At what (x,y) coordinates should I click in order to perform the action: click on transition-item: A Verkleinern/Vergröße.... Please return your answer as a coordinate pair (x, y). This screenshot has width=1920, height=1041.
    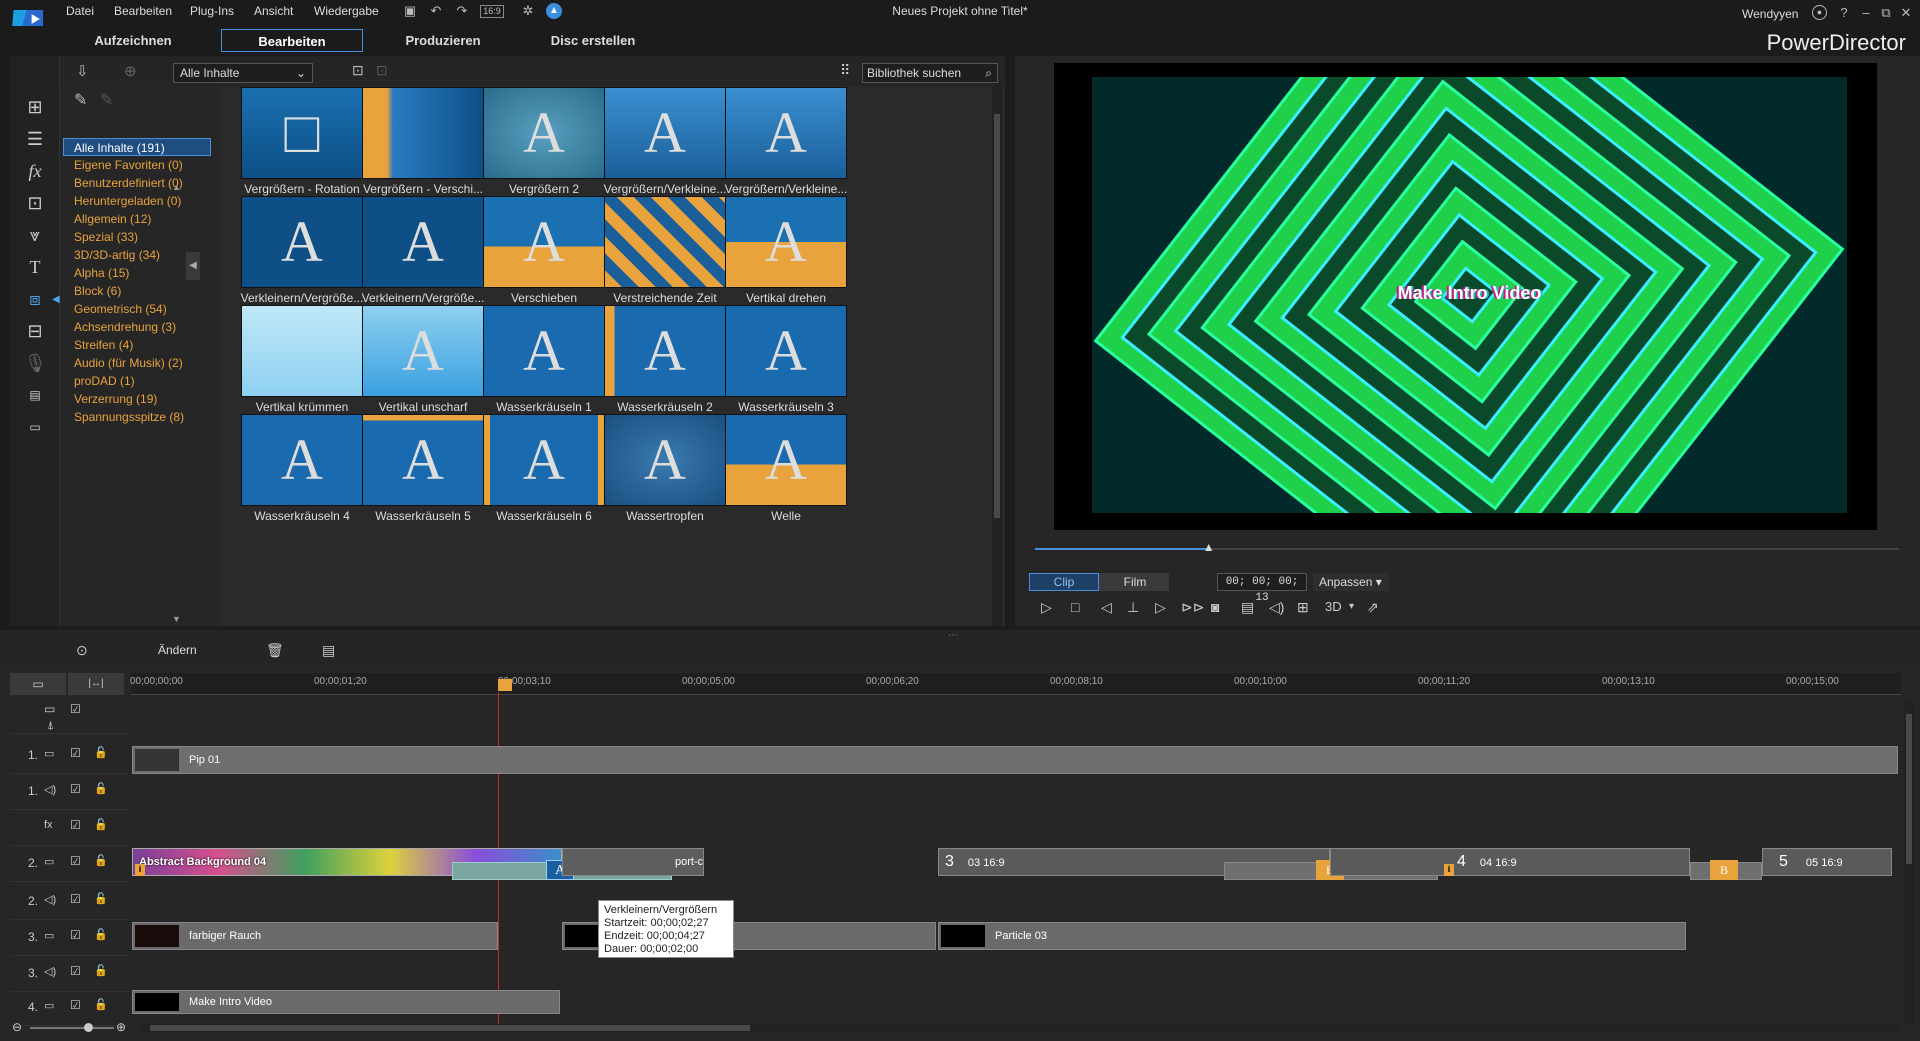
    Looking at the image, I should click on (423, 251).